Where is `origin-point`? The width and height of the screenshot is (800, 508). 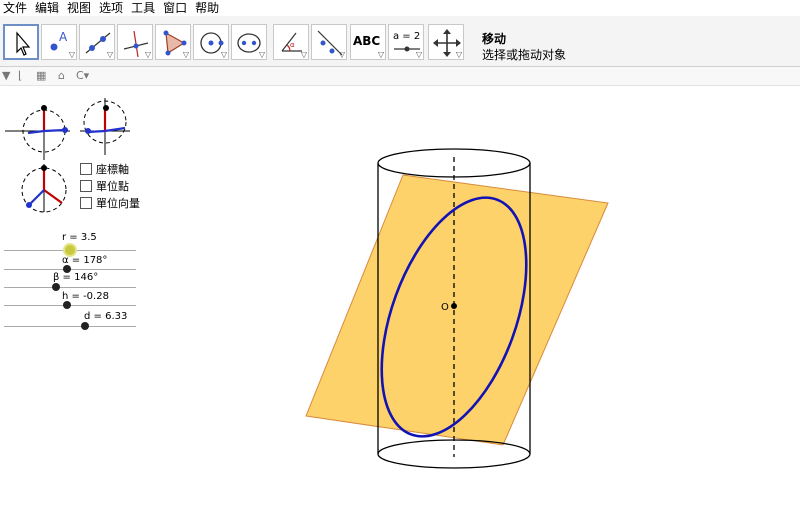 origin-point is located at coordinates (454, 306).